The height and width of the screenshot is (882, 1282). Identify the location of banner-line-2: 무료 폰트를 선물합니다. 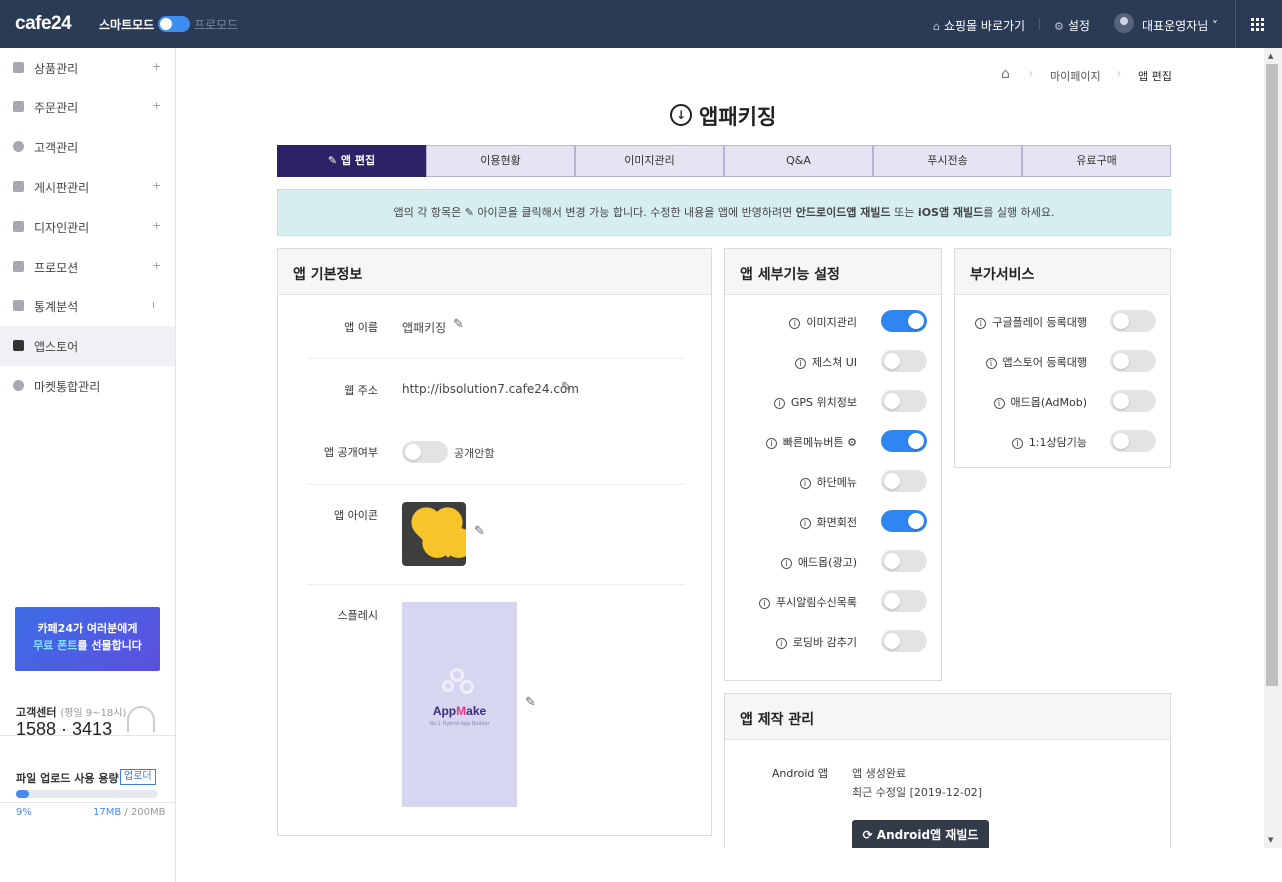
(87, 645).